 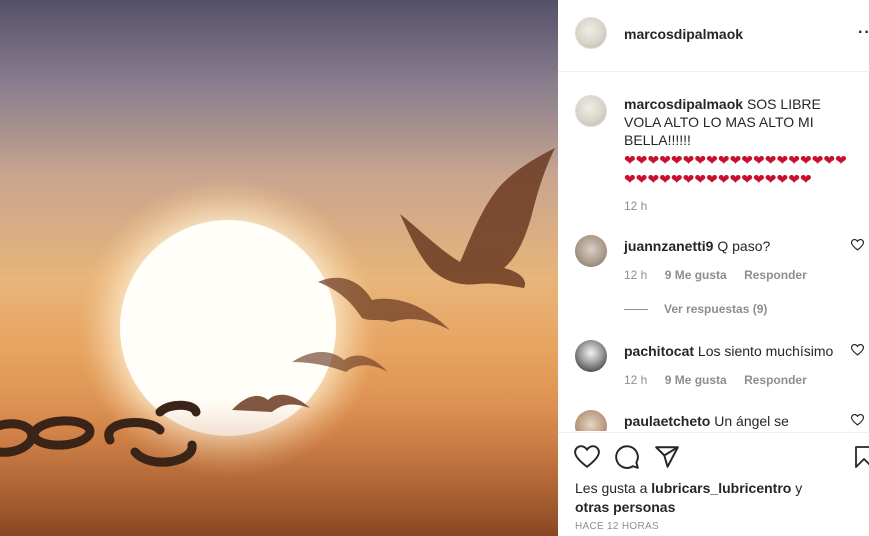 What do you see at coordinates (613, 488) in the screenshot?
I see `likes-prefix: Les gusta a` at bounding box center [613, 488].